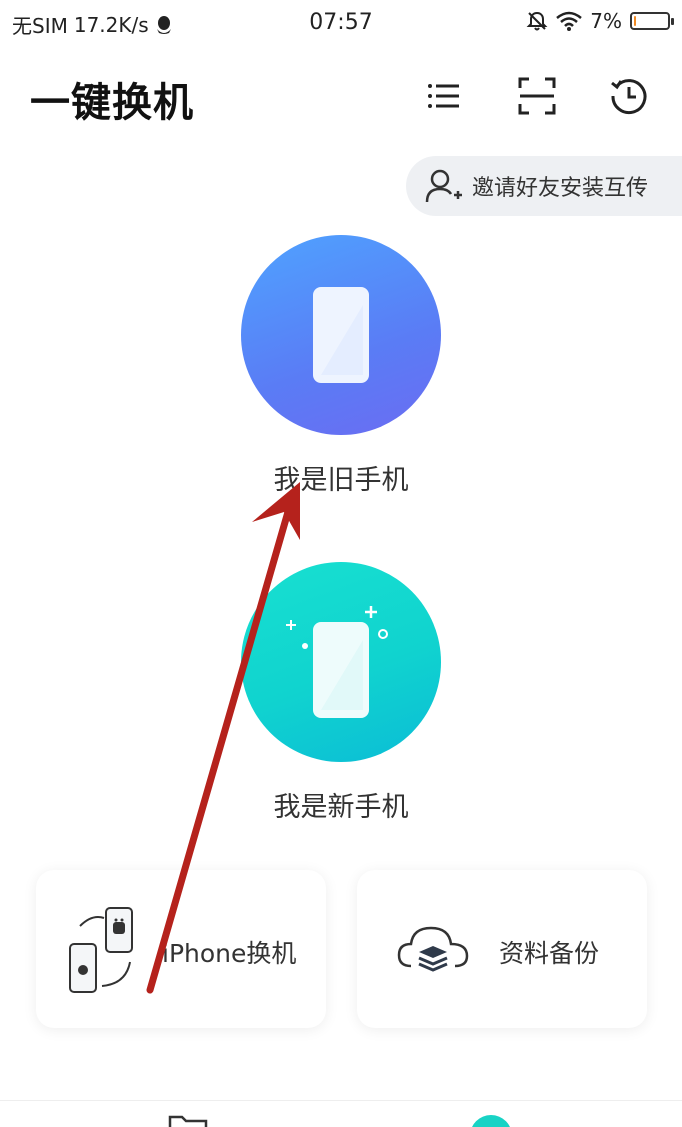  Describe the element at coordinates (569, 21) in the screenshot. I see `wifi-icon` at that location.